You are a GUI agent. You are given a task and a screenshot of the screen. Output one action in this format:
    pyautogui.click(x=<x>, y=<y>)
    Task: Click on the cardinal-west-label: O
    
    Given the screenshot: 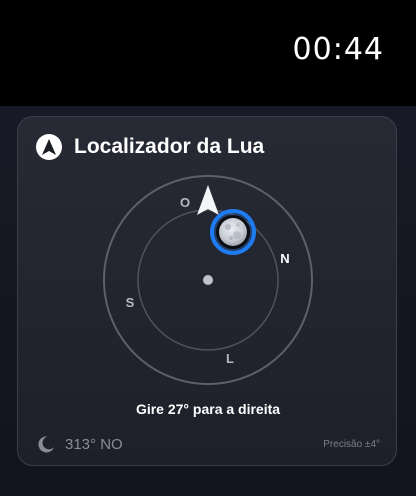 What is the action you would take?
    pyautogui.click(x=185, y=202)
    